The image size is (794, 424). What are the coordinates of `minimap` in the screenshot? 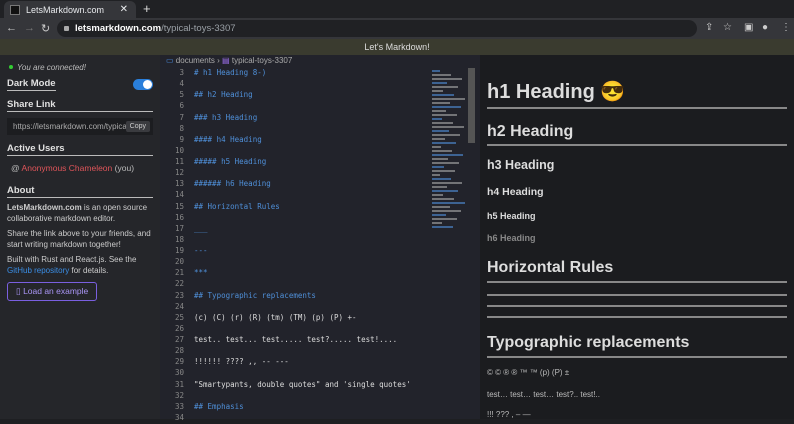 It's located at (449, 168).